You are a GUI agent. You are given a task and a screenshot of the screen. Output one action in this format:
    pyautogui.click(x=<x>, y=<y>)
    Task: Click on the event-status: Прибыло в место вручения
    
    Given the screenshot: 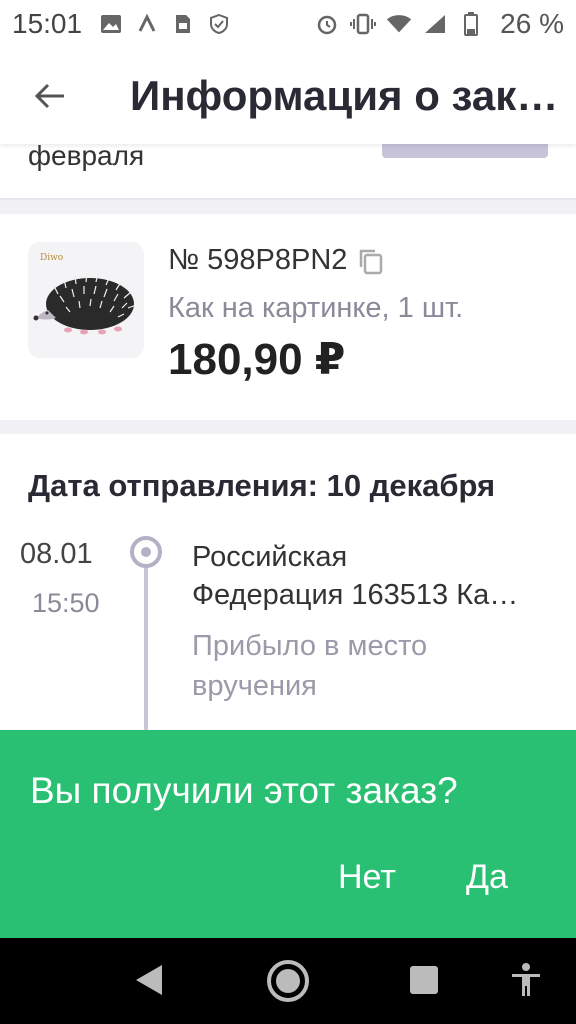 What is the action you would take?
    pyautogui.click(x=310, y=666)
    